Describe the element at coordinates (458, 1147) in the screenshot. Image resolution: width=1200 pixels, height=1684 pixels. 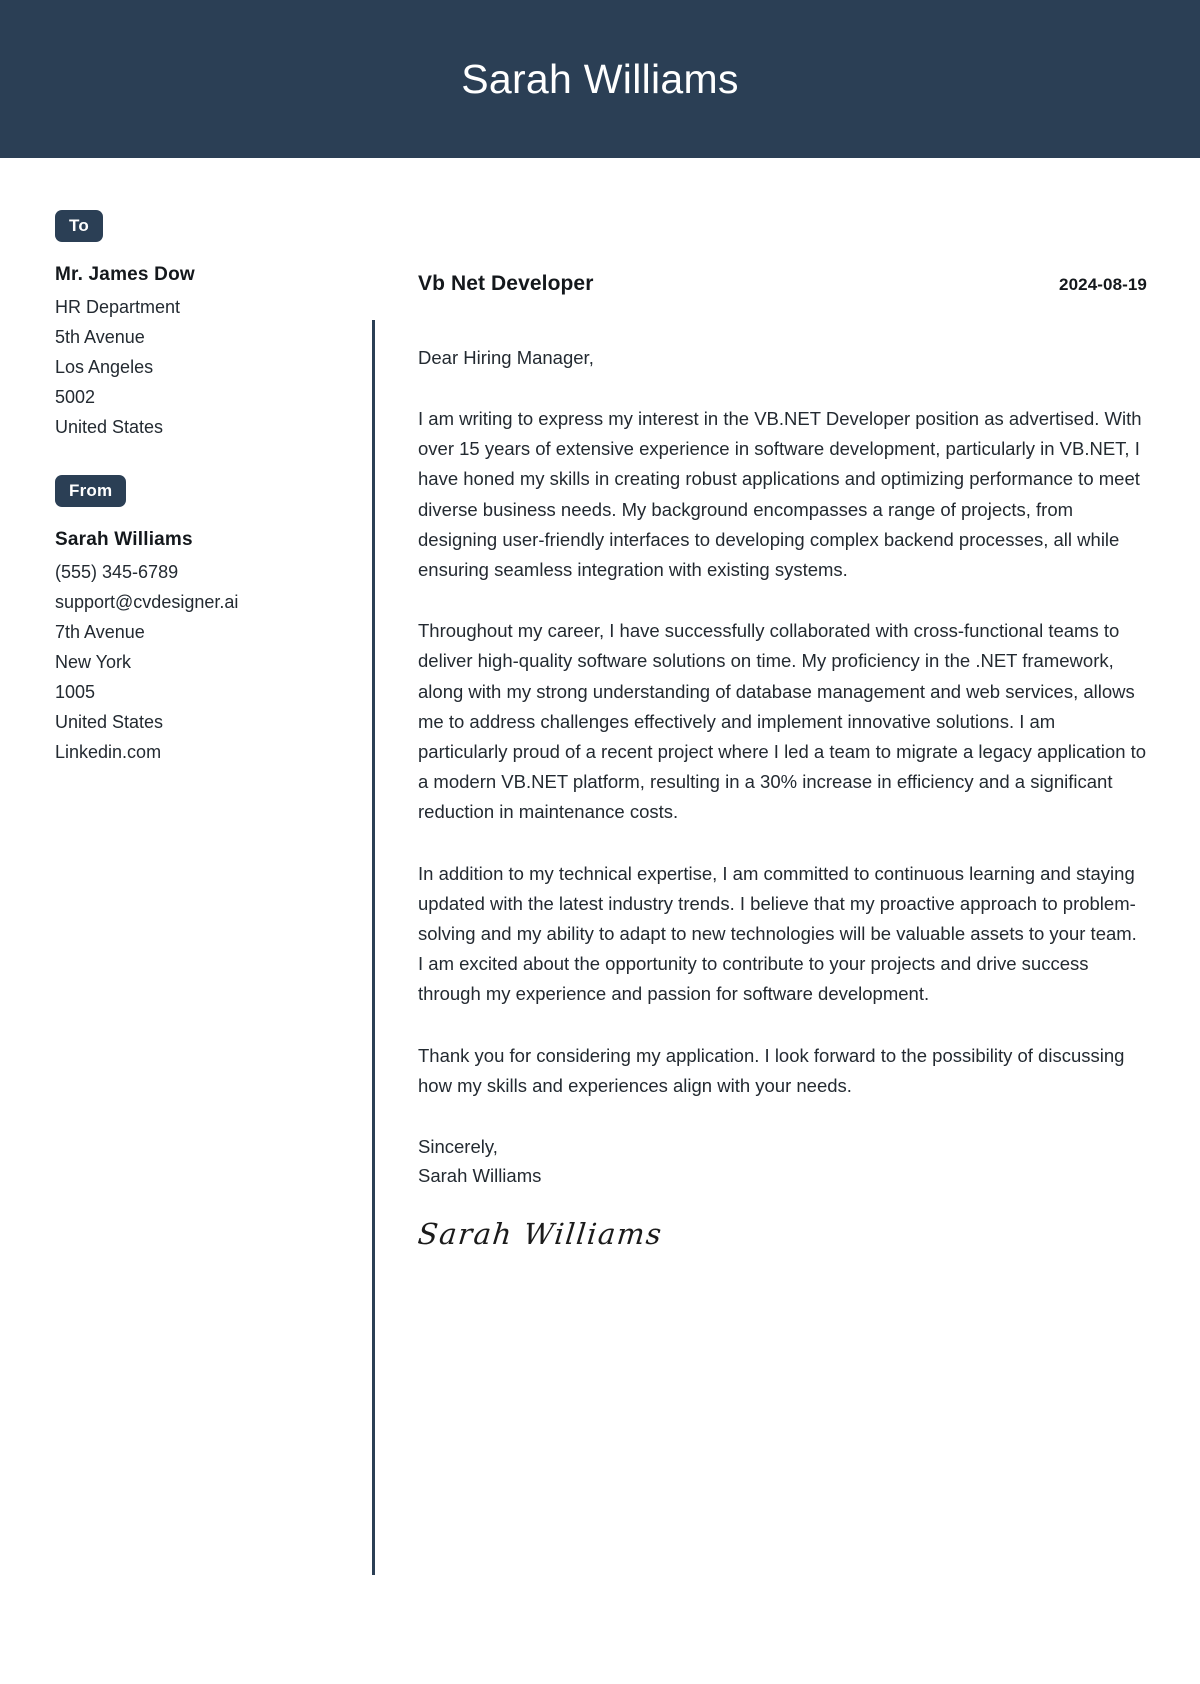
I see `closing-word: Sincerely,` at that location.